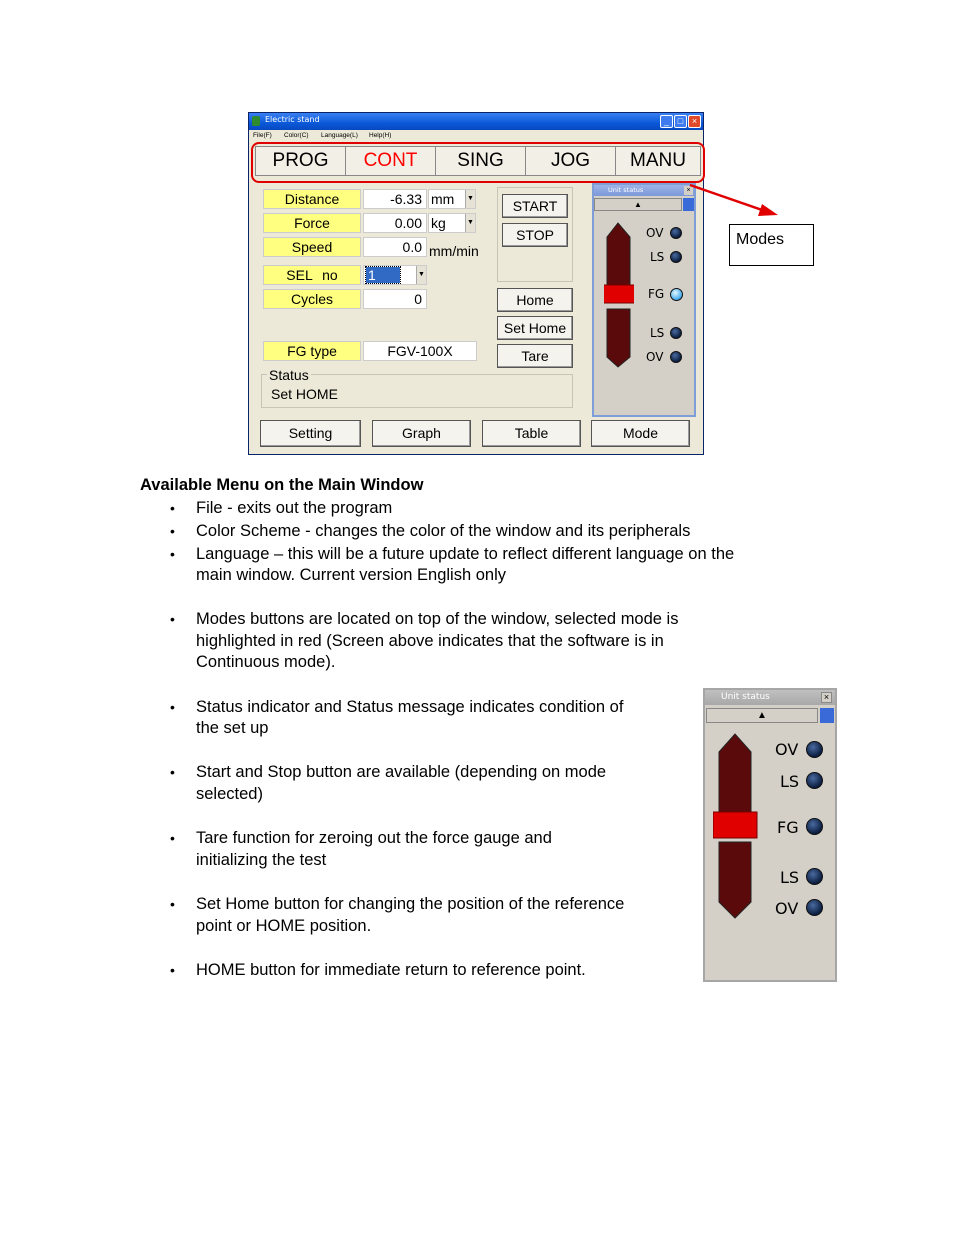 The width and height of the screenshot is (954, 1235). What do you see at coordinates (535, 328) in the screenshot?
I see `set-home-button: Set Home` at bounding box center [535, 328].